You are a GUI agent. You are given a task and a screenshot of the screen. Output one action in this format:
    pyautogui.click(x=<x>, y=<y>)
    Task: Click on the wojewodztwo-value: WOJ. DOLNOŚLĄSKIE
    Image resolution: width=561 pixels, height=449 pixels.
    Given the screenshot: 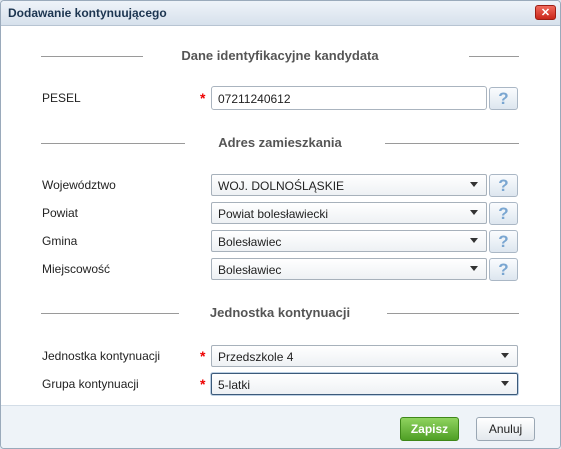 What is the action you would take?
    pyautogui.click(x=281, y=186)
    